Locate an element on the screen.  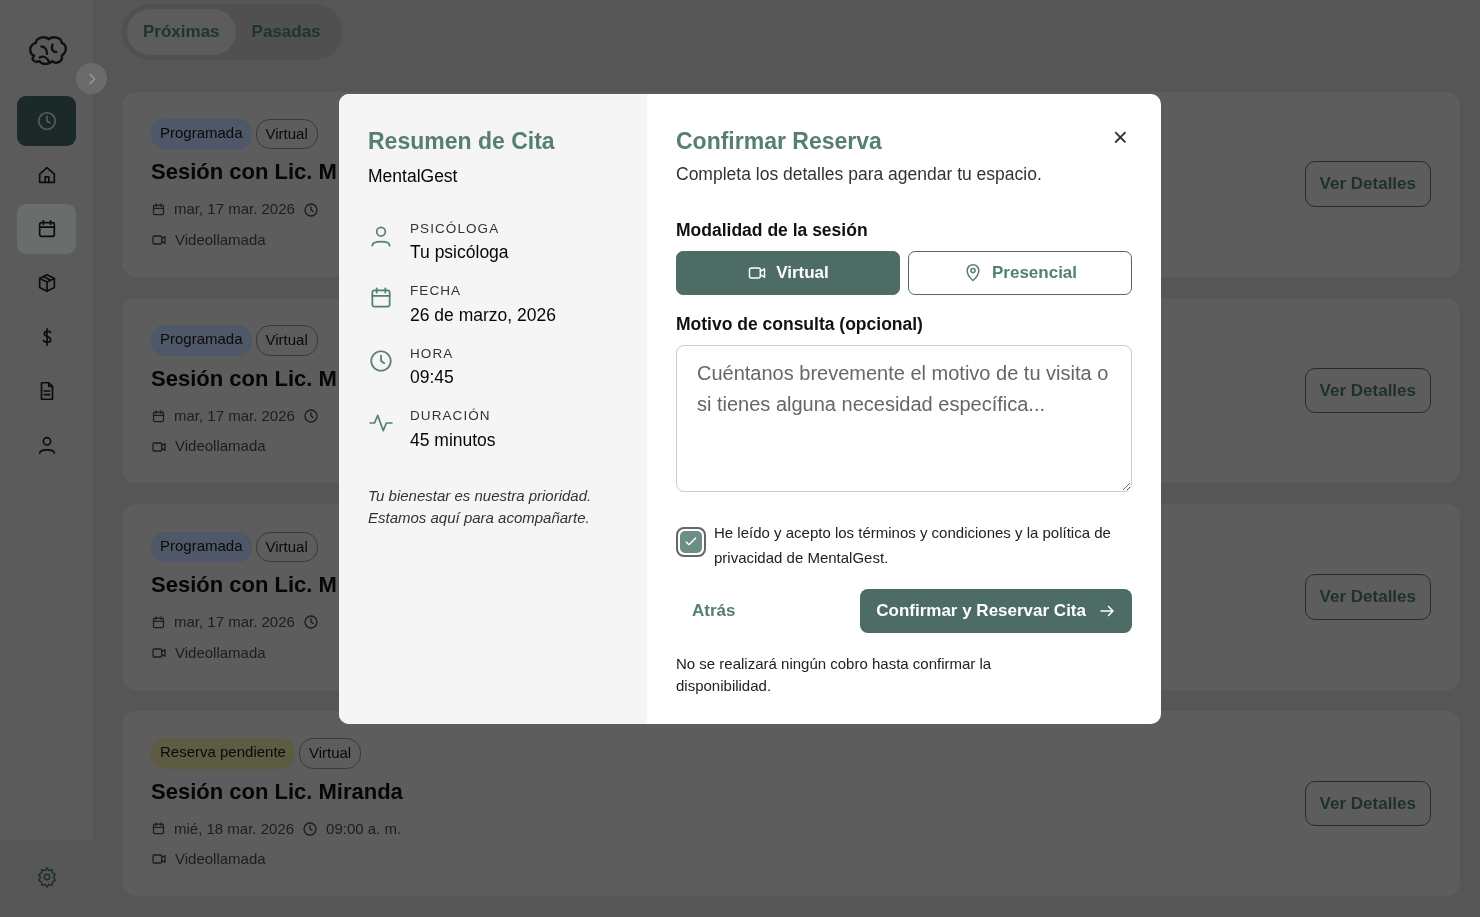
detail-label: DURACIÓN is located at coordinates (451, 416).